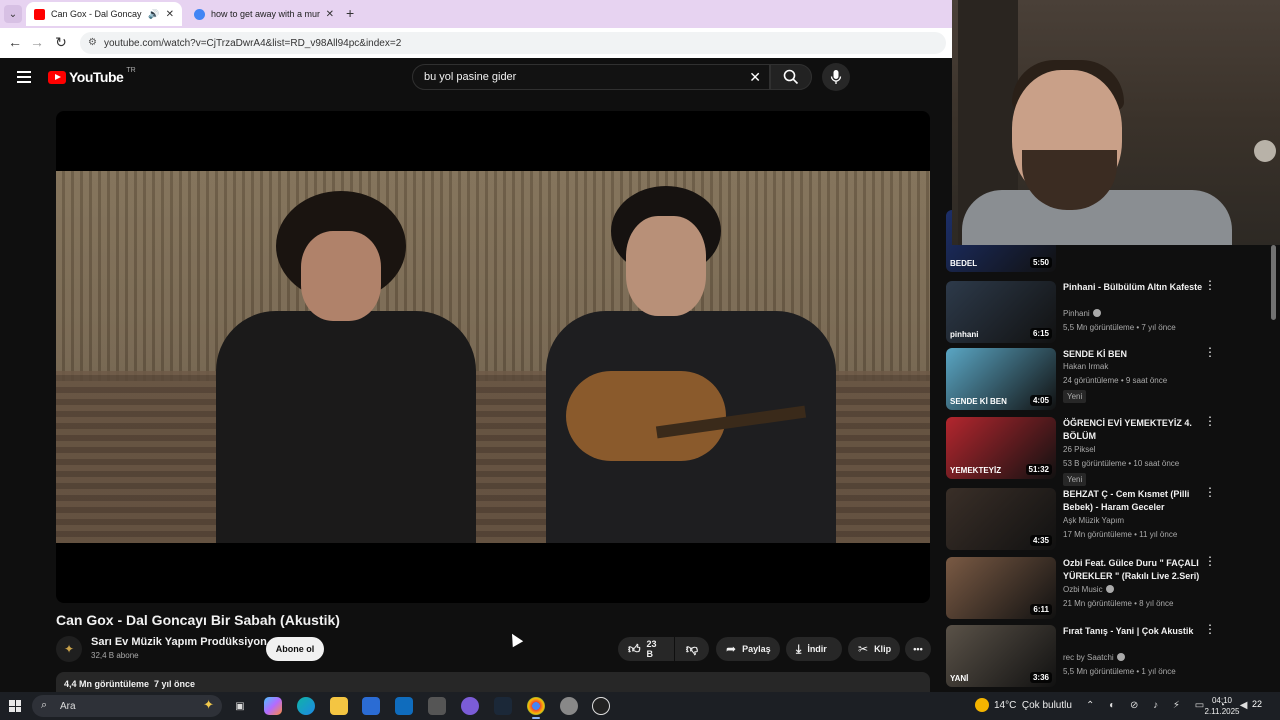 The image size is (1280, 720). Describe the element at coordinates (1138, 354) in the screenshot. I see `related-video-title: SENDE Kİ BEN` at that location.